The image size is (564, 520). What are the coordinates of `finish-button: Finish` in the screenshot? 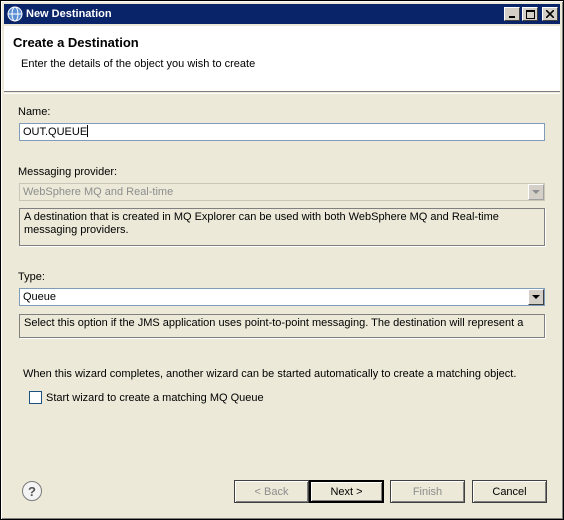 It's located at (427, 491).